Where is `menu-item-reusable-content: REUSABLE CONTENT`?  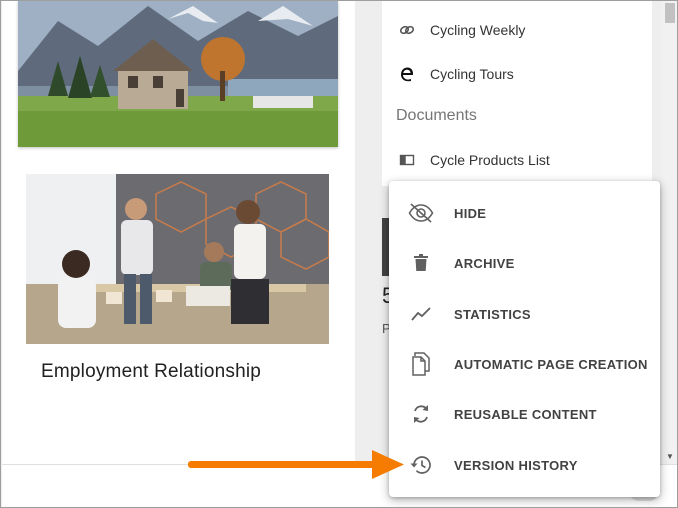
menu-item-reusable-content: REUSABLE CONTENT is located at coordinates (524, 414).